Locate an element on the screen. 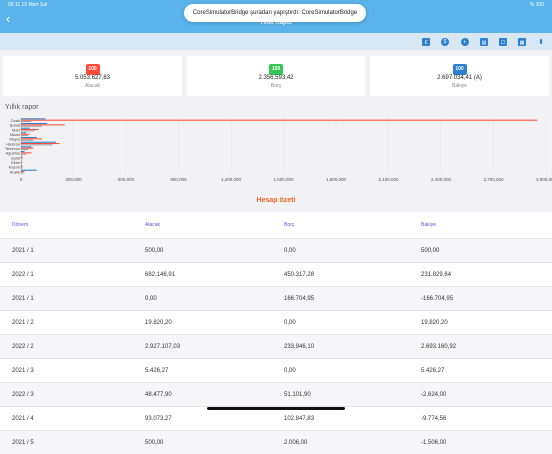 The height and width of the screenshot is (454, 552). cell-alacak: 19.820,20 is located at coordinates (158, 322).